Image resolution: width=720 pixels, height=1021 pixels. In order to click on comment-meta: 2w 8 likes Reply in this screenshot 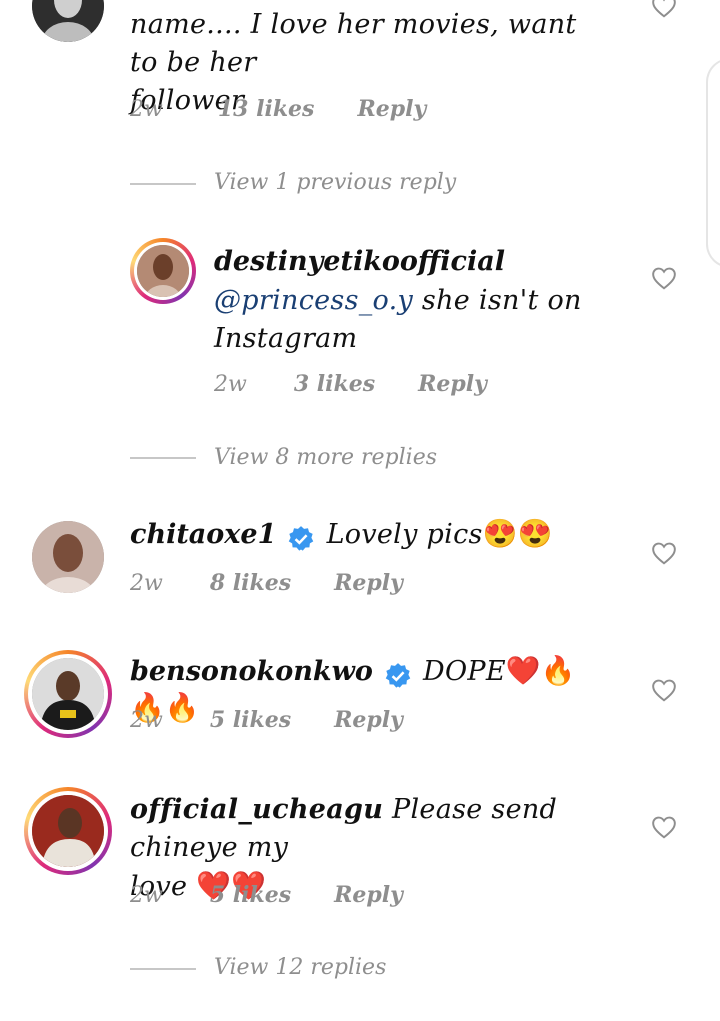, I will do `click(266, 583)`.